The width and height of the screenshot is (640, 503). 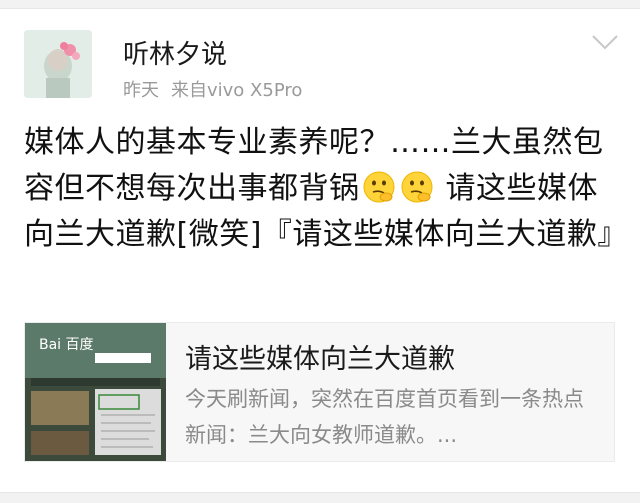 What do you see at coordinates (175, 52) in the screenshot?
I see `author-name: 听林夕说` at bounding box center [175, 52].